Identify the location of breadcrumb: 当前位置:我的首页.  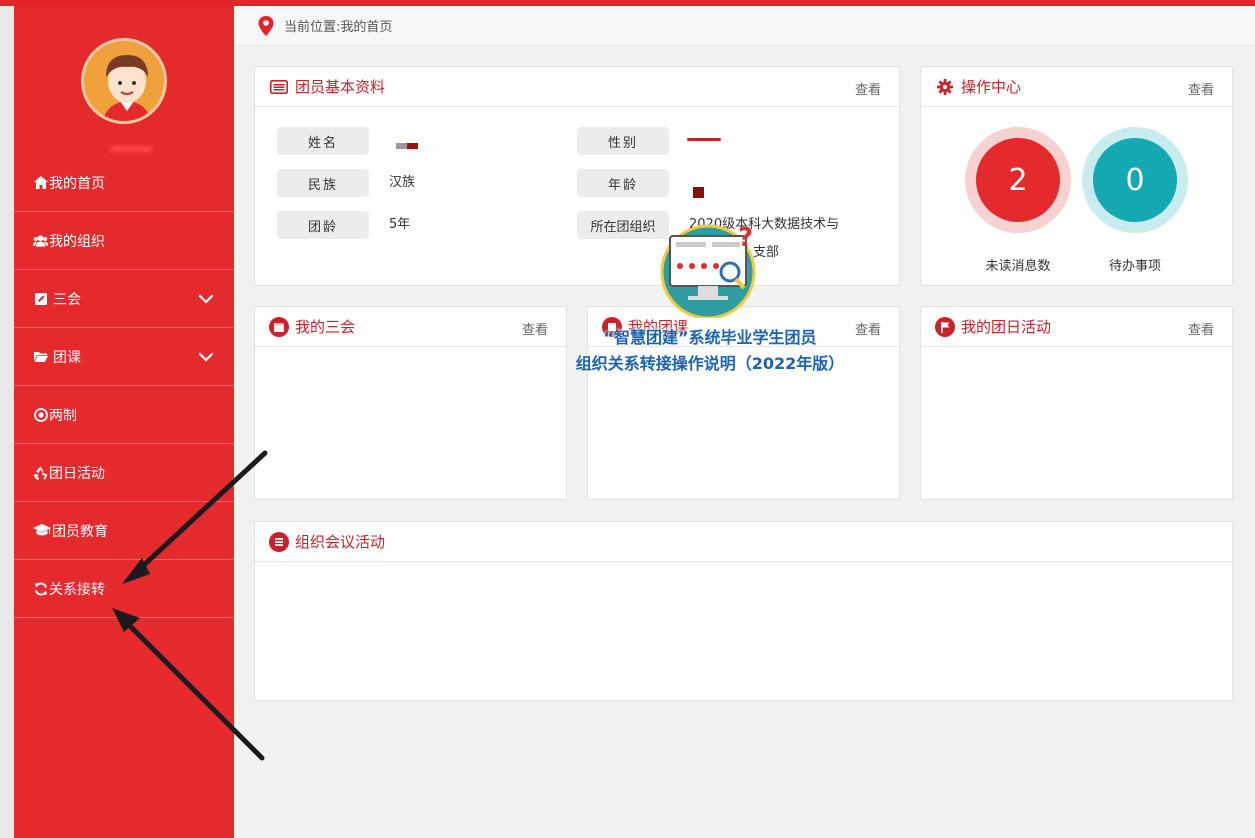
(744, 26).